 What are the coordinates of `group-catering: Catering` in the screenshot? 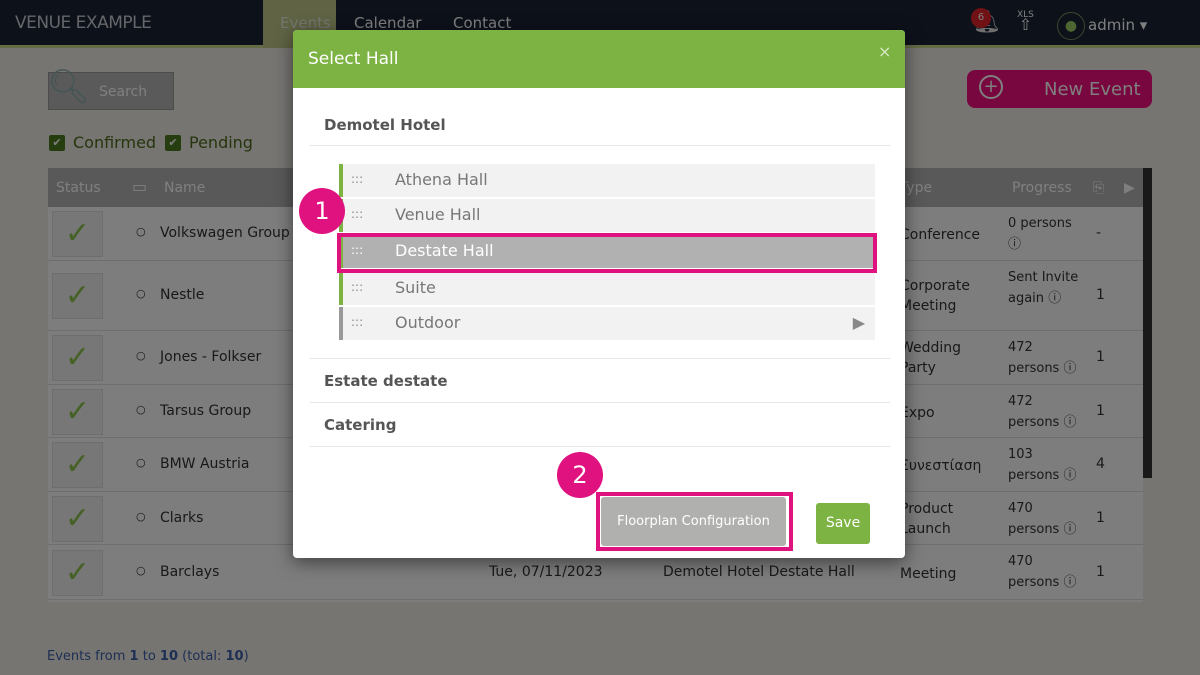 It's located at (360, 425).